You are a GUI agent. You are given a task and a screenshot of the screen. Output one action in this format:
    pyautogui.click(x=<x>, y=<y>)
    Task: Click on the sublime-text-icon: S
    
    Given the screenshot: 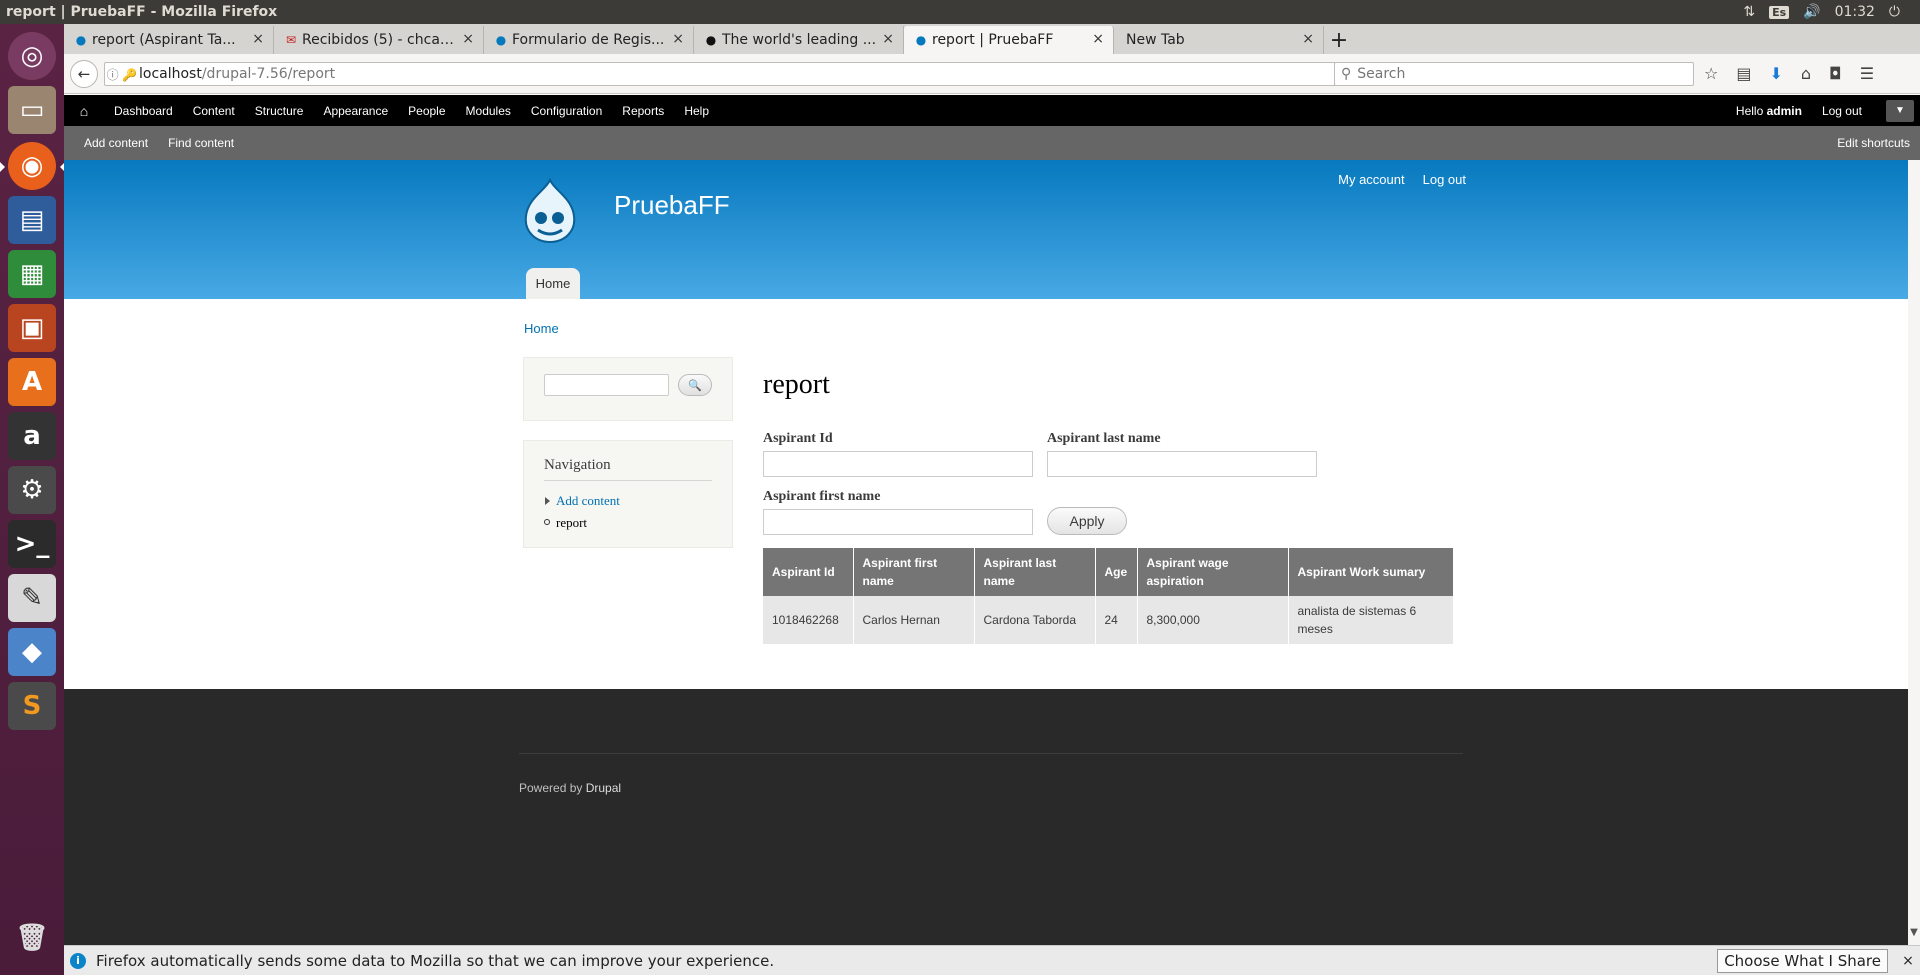 What is the action you would take?
    pyautogui.click(x=32, y=706)
    